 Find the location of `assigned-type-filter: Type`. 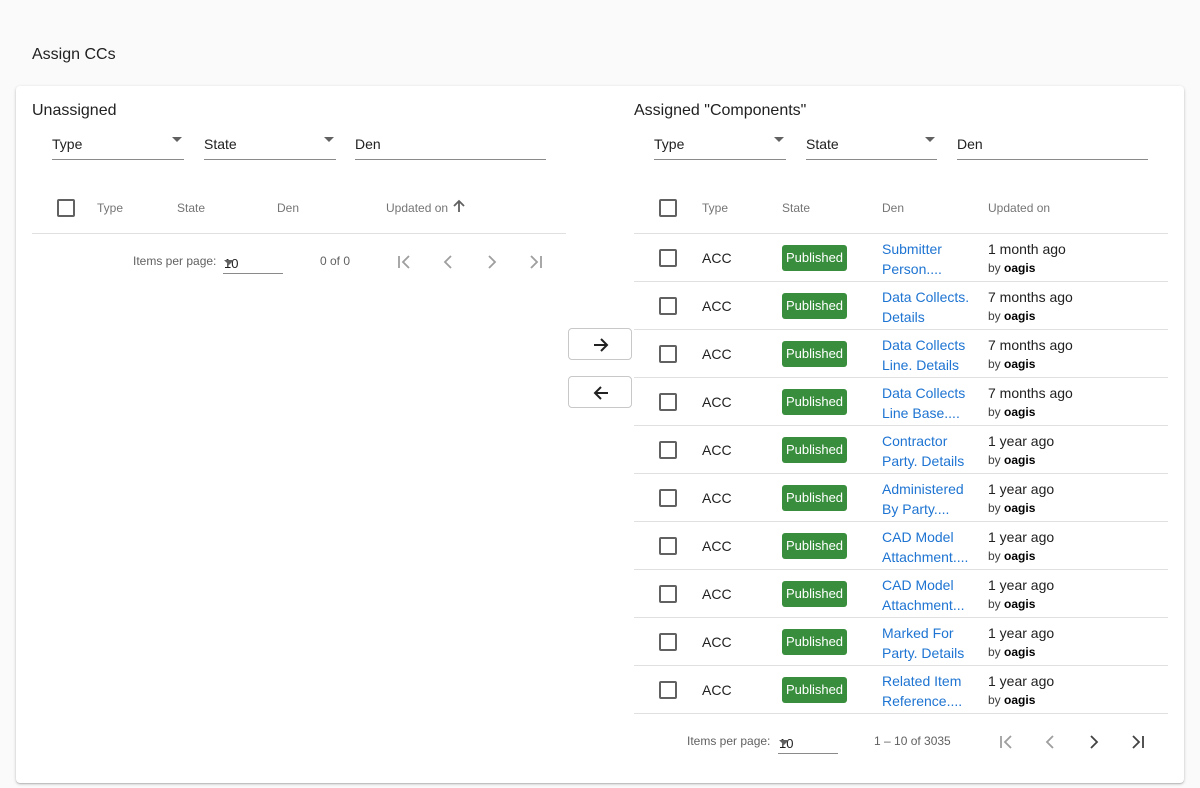

assigned-type-filter: Type is located at coordinates (720, 146).